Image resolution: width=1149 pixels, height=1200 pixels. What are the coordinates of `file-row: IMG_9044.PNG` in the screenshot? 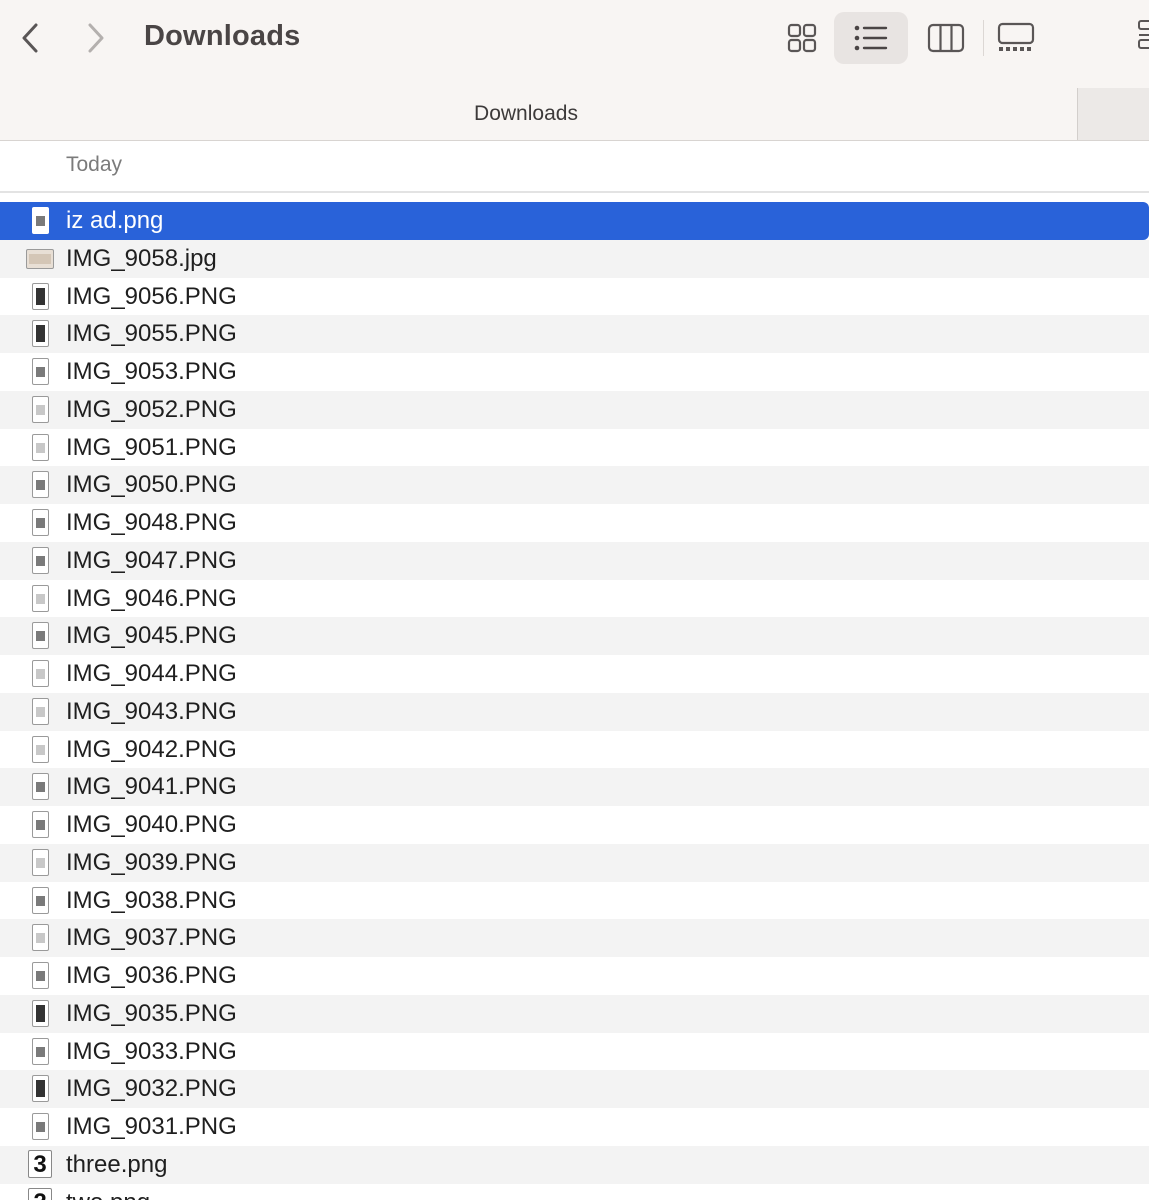 It's located at (574, 674).